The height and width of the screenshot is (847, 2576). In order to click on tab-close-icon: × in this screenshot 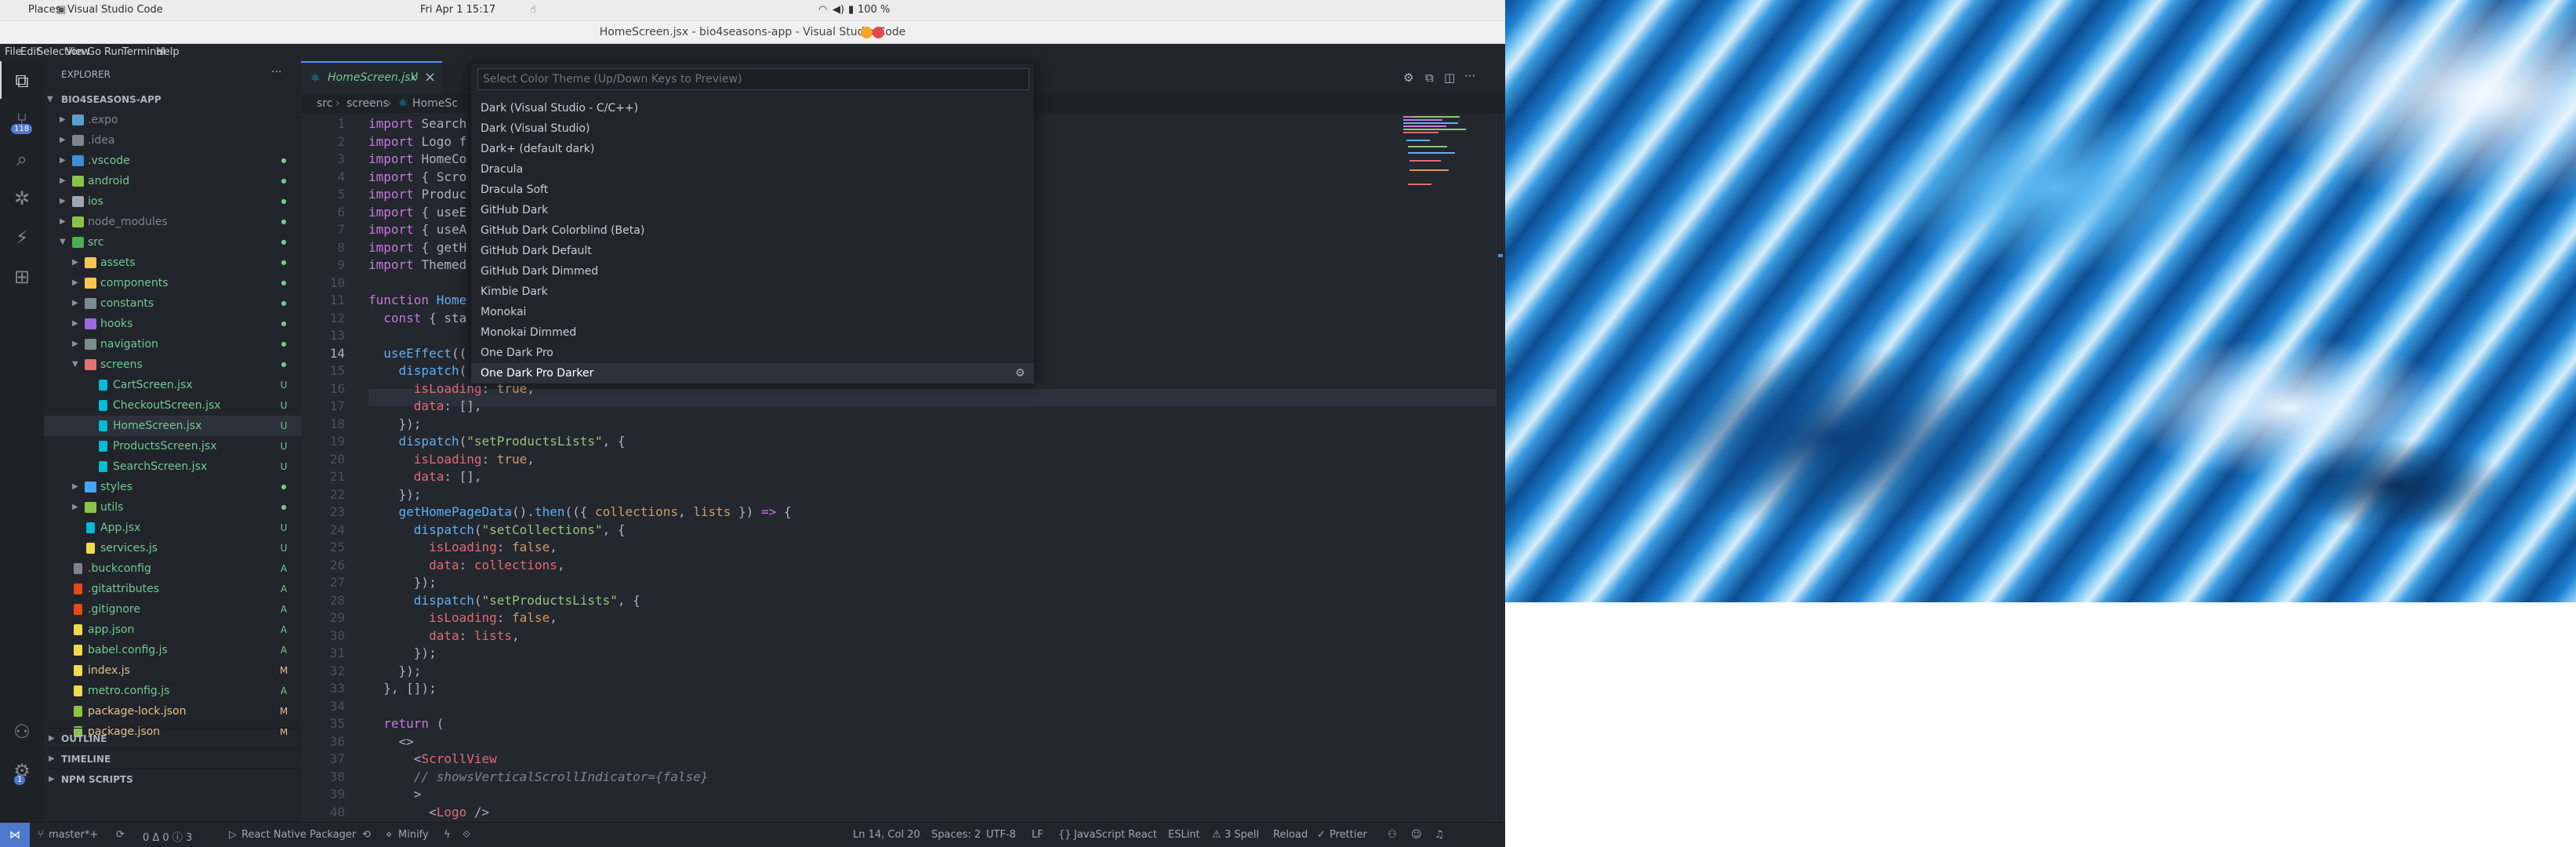, I will do `click(430, 77)`.